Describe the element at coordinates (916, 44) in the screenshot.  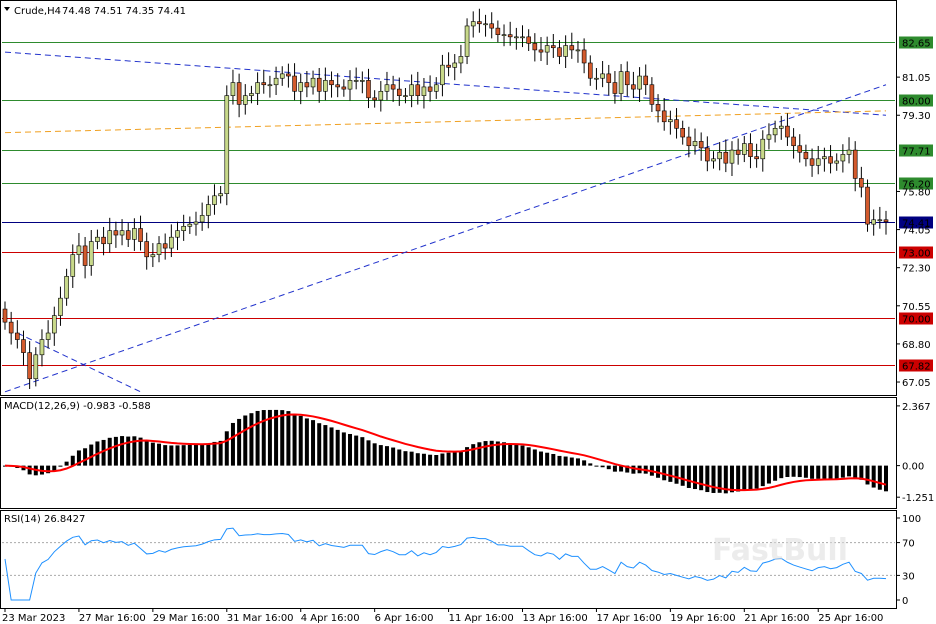
I see `level-tag-label: 82.65` at that location.